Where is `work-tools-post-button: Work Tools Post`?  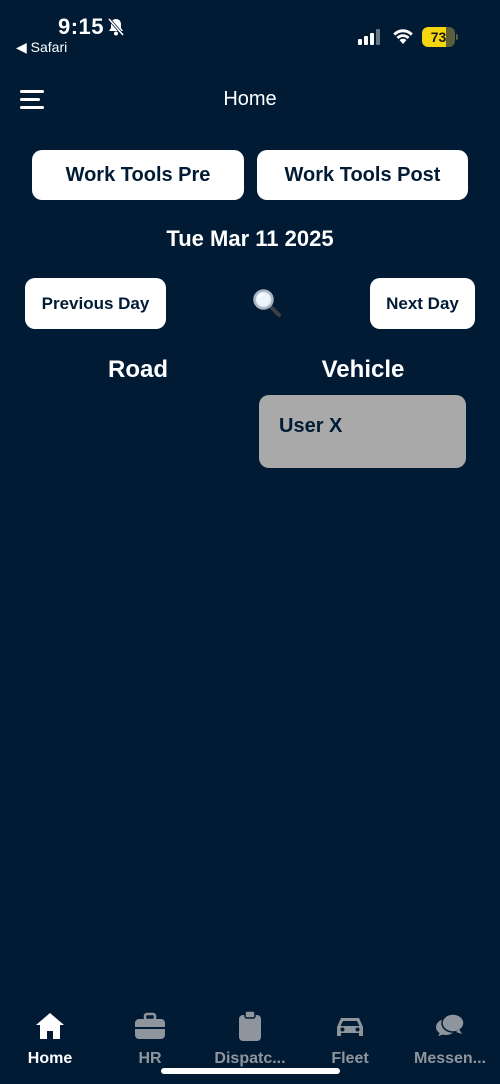 work-tools-post-button: Work Tools Post is located at coordinates (362, 175).